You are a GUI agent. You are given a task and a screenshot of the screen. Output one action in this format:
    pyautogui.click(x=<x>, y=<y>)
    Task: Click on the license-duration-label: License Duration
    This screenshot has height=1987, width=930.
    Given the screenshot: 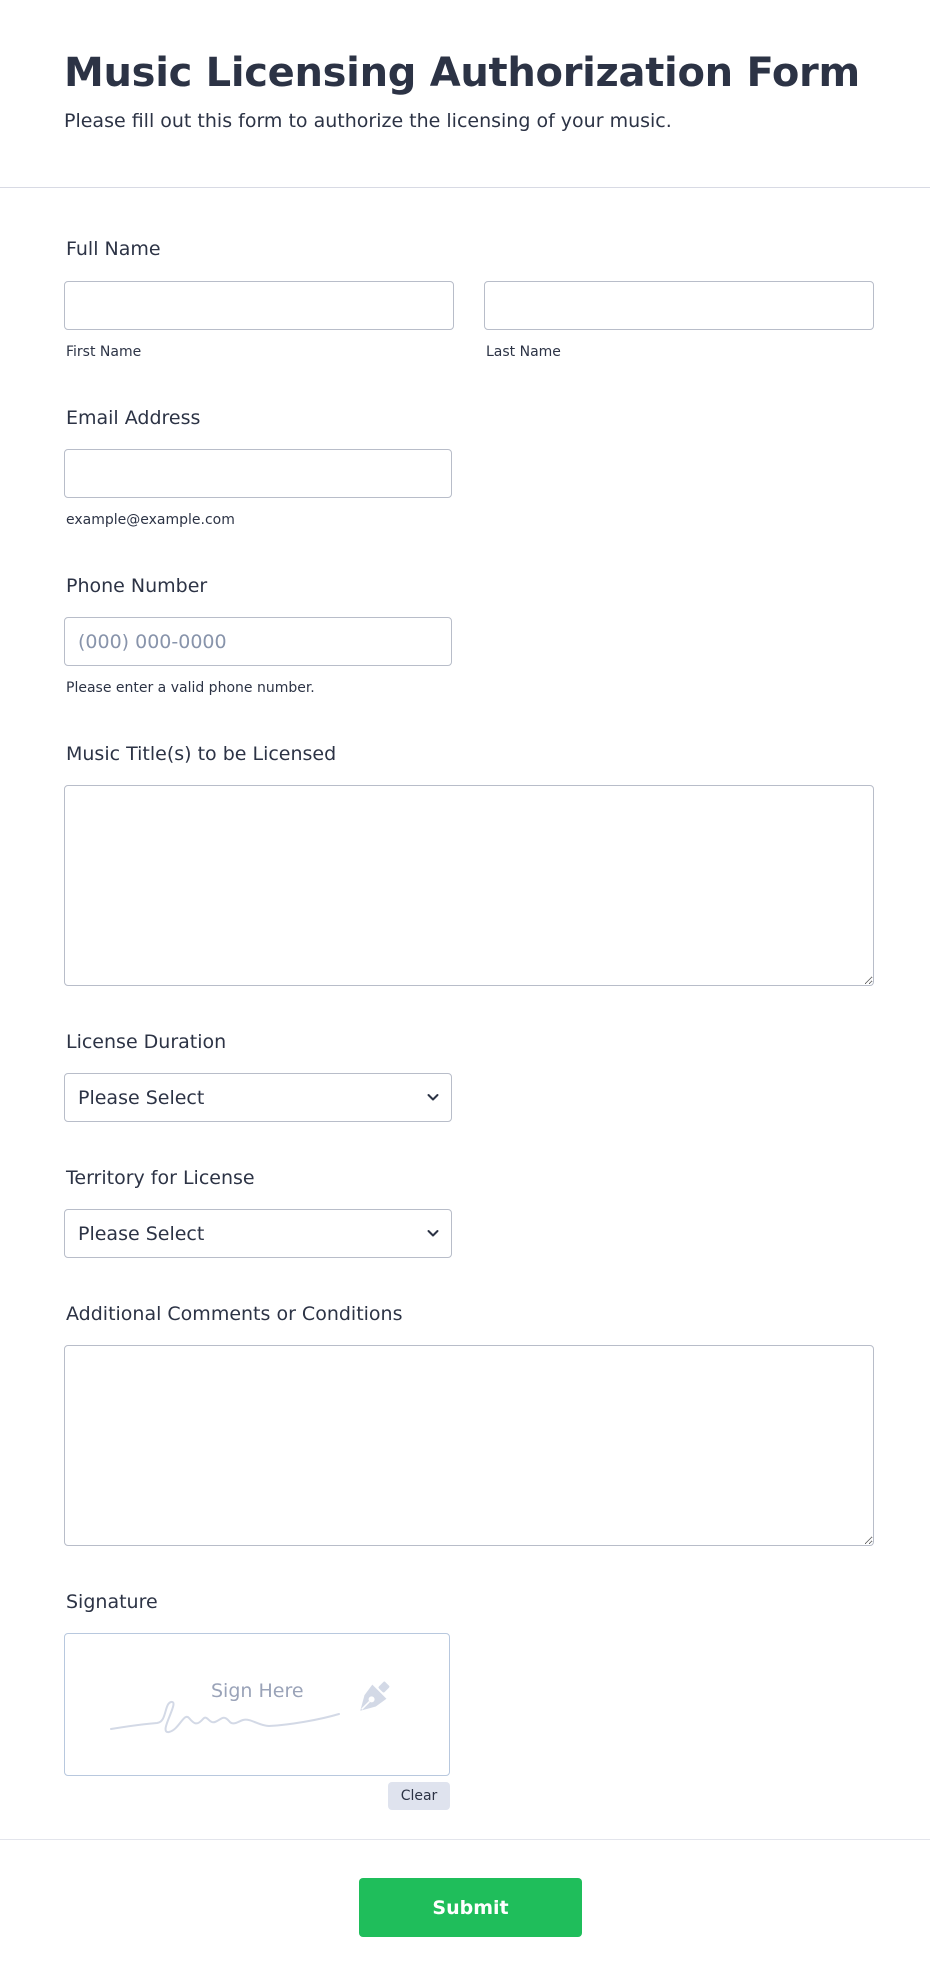 What is the action you would take?
    pyautogui.click(x=146, y=1042)
    